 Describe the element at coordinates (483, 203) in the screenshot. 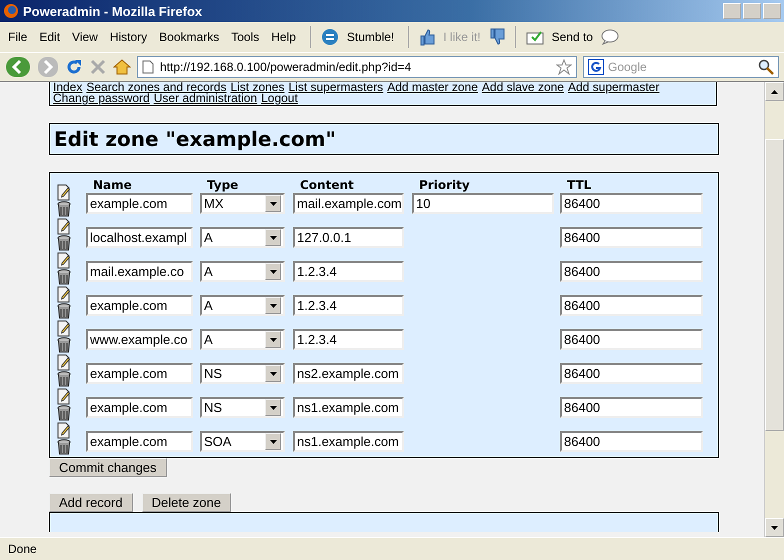

I see `priority-field: 10` at that location.